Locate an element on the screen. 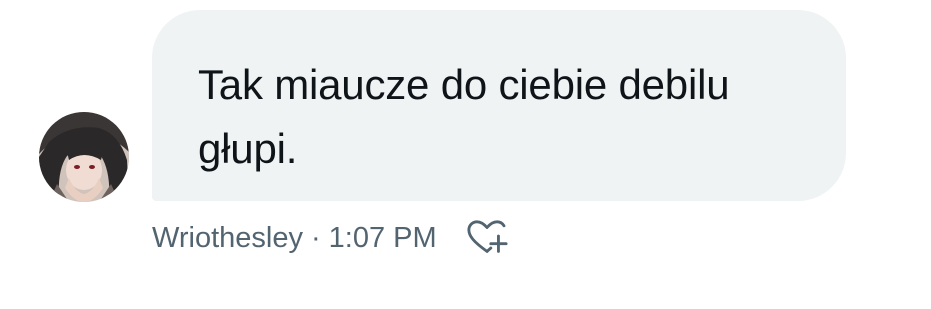  add-reaction-button is located at coordinates (487, 238).